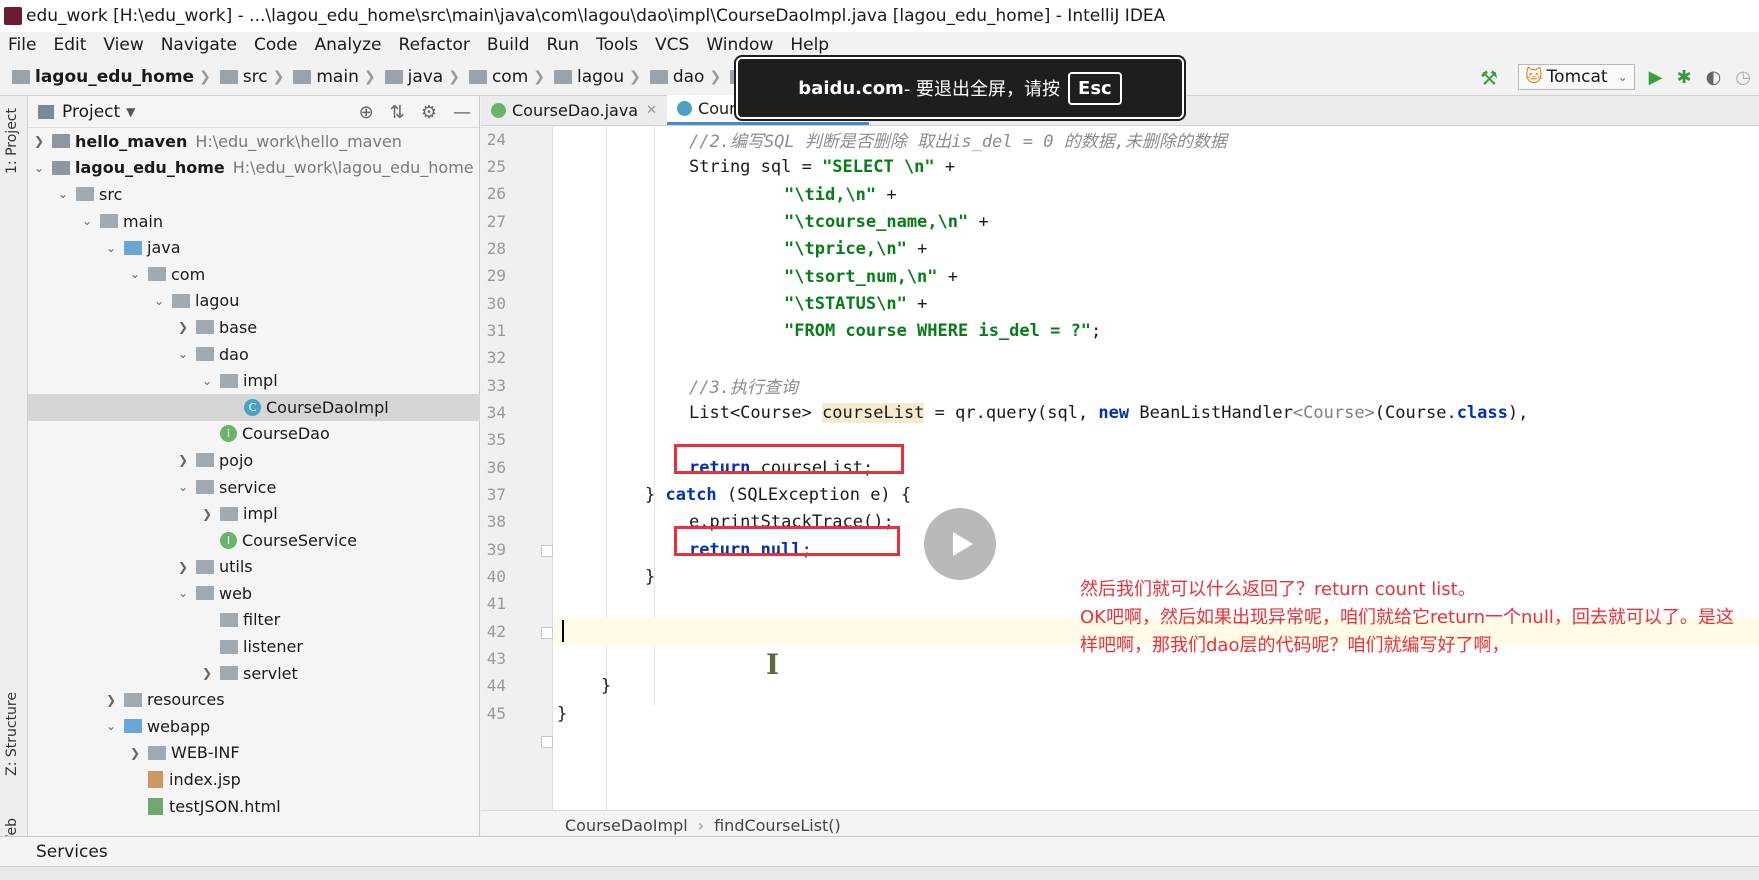  I want to click on menu-run: Run, so click(563, 45).